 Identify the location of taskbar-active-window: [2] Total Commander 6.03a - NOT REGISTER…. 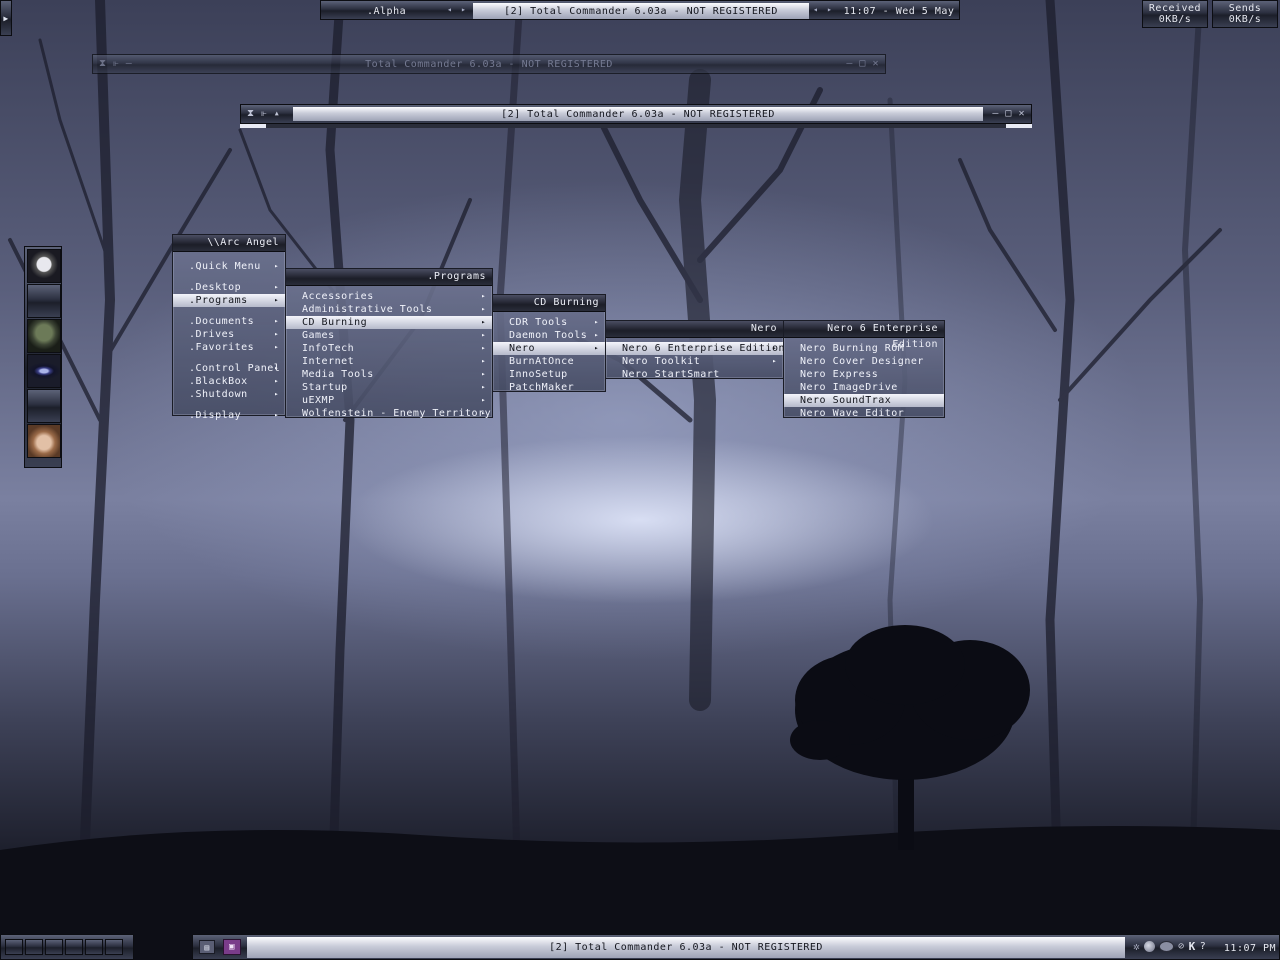
(686, 947).